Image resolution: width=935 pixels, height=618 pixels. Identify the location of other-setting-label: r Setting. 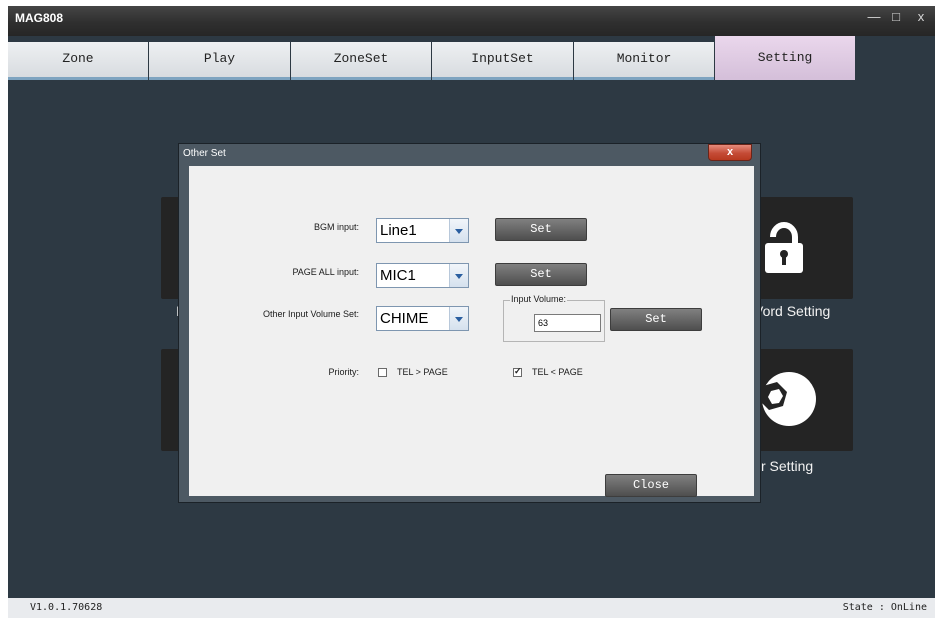
(787, 466).